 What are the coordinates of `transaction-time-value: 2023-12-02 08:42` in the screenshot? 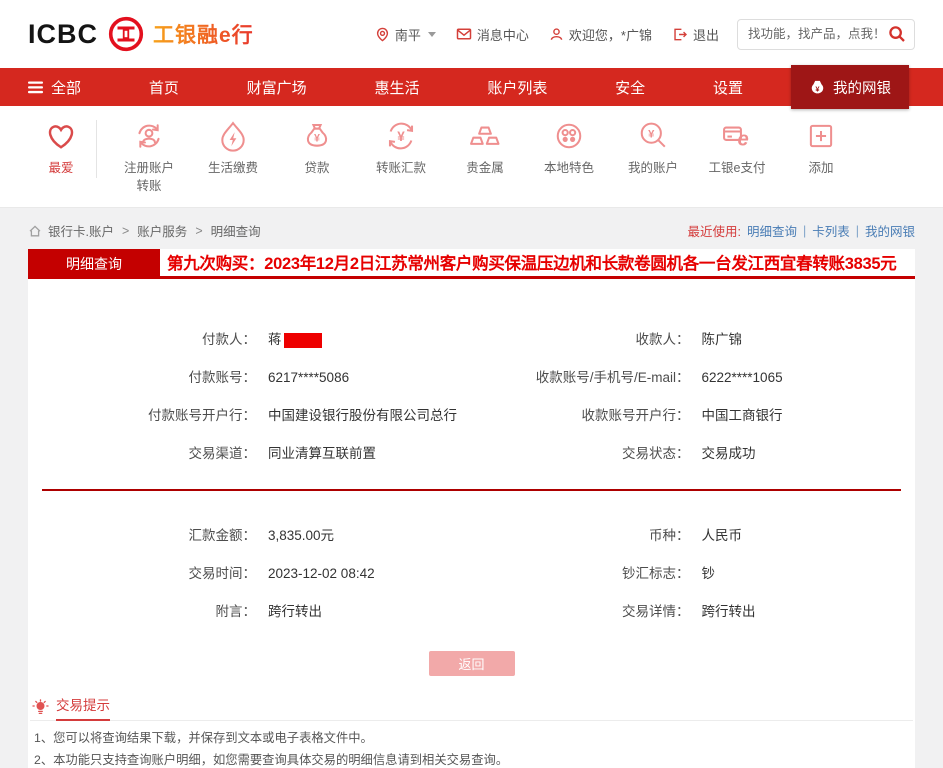 It's located at (321, 574).